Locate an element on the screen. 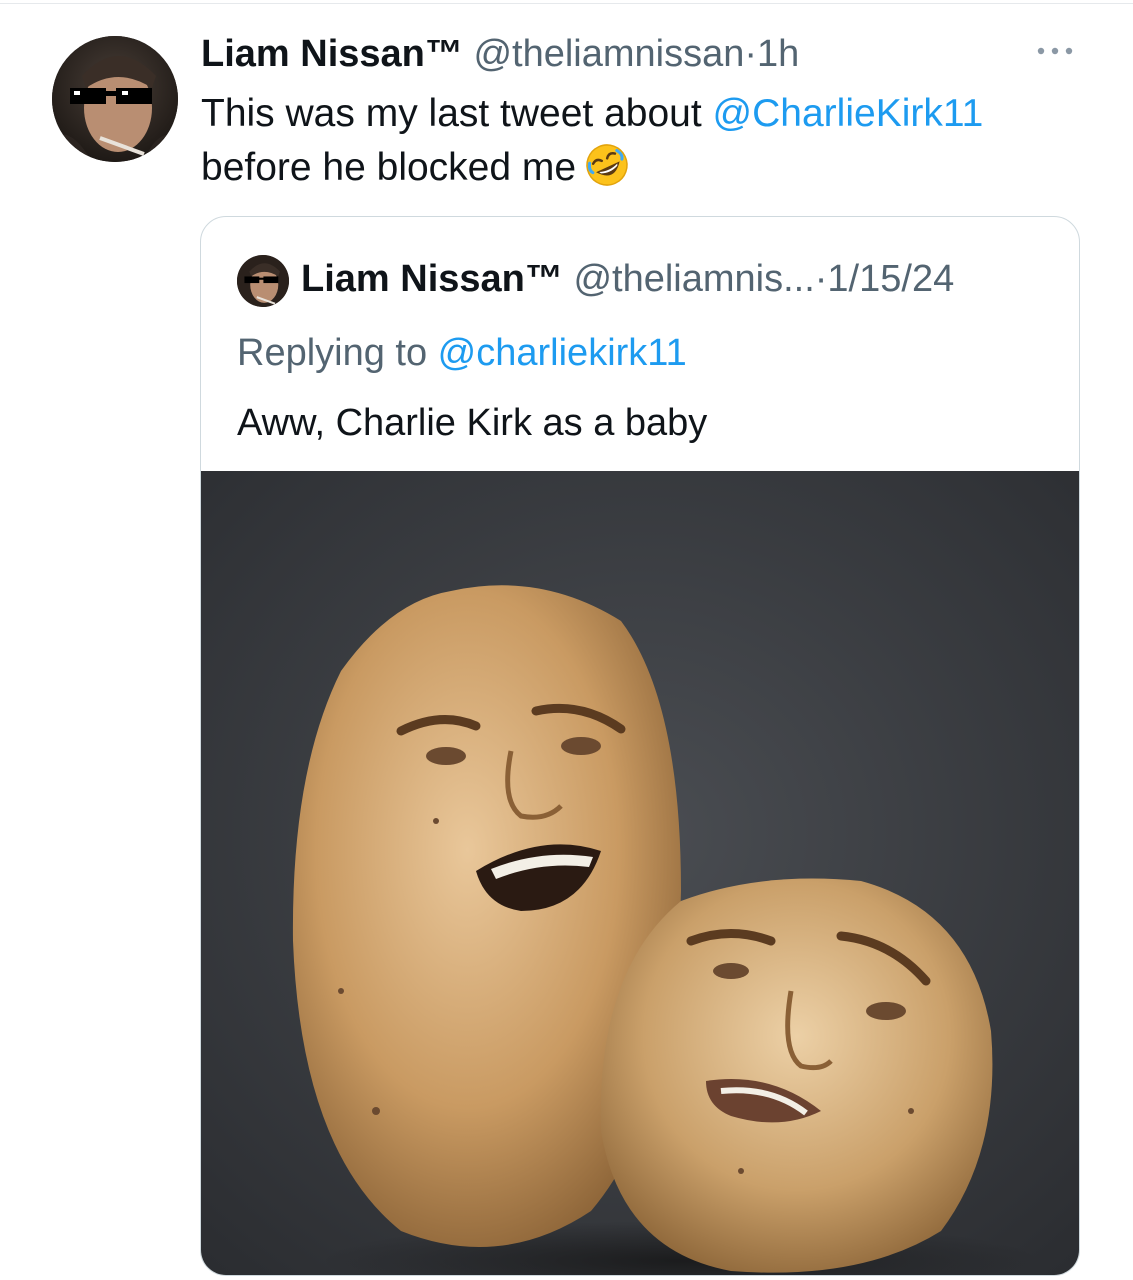 The image size is (1133, 1280). replying-to-line: Replying to @charliekirk11 is located at coordinates (462, 353).